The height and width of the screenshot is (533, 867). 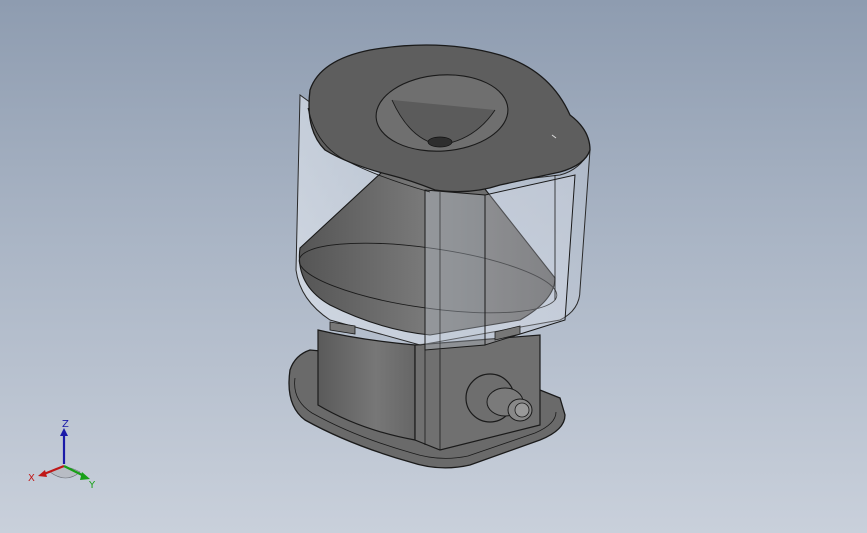 What do you see at coordinates (64, 446) in the screenshot?
I see `z-axis` at bounding box center [64, 446].